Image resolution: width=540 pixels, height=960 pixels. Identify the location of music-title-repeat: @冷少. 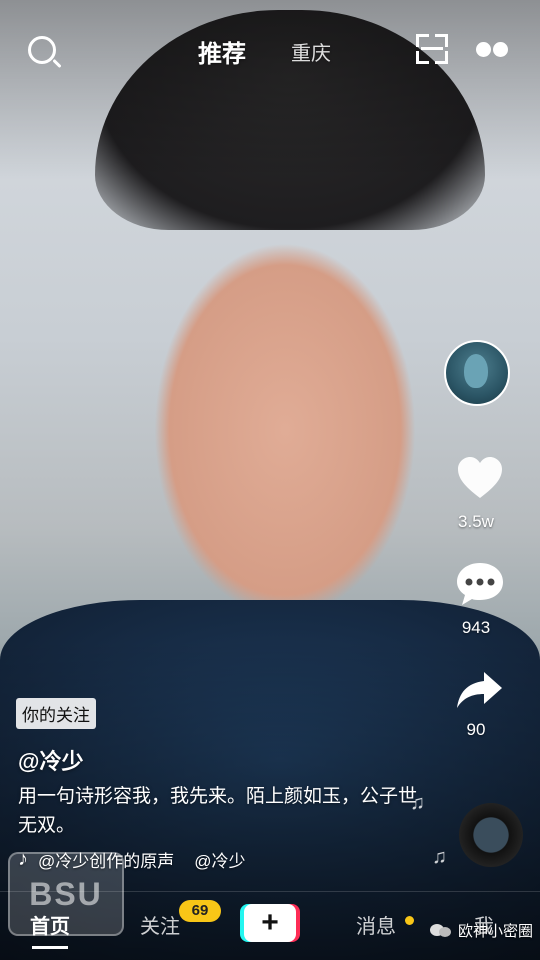
(220, 861).